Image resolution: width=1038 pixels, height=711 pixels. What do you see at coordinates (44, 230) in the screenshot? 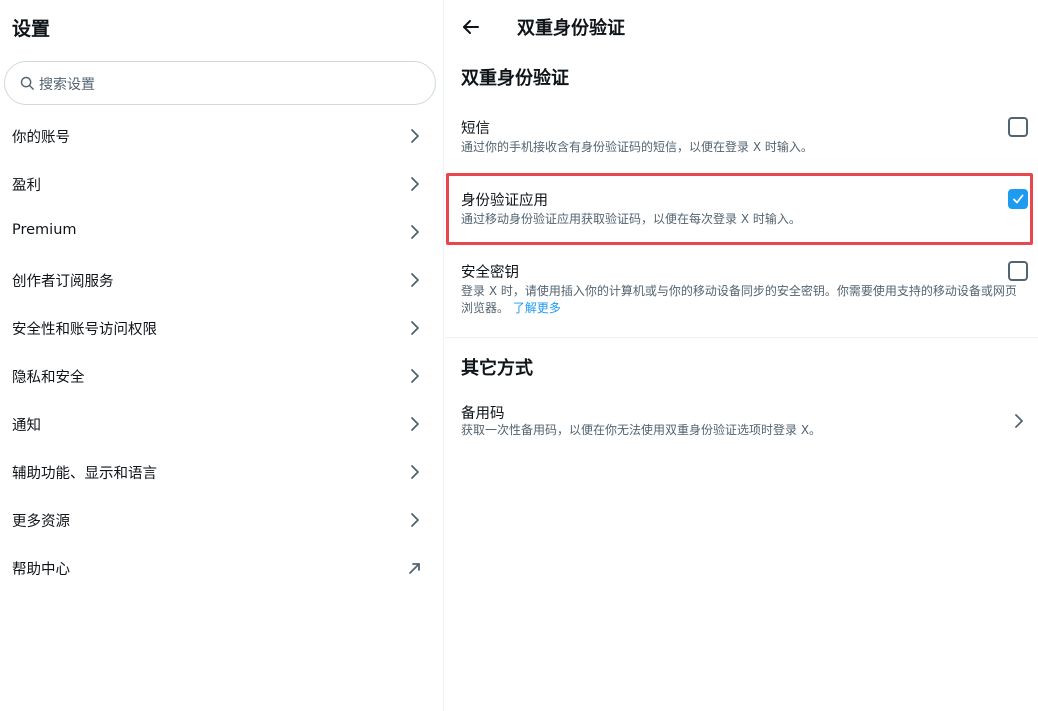
I see `menu-item-label: Premium` at bounding box center [44, 230].